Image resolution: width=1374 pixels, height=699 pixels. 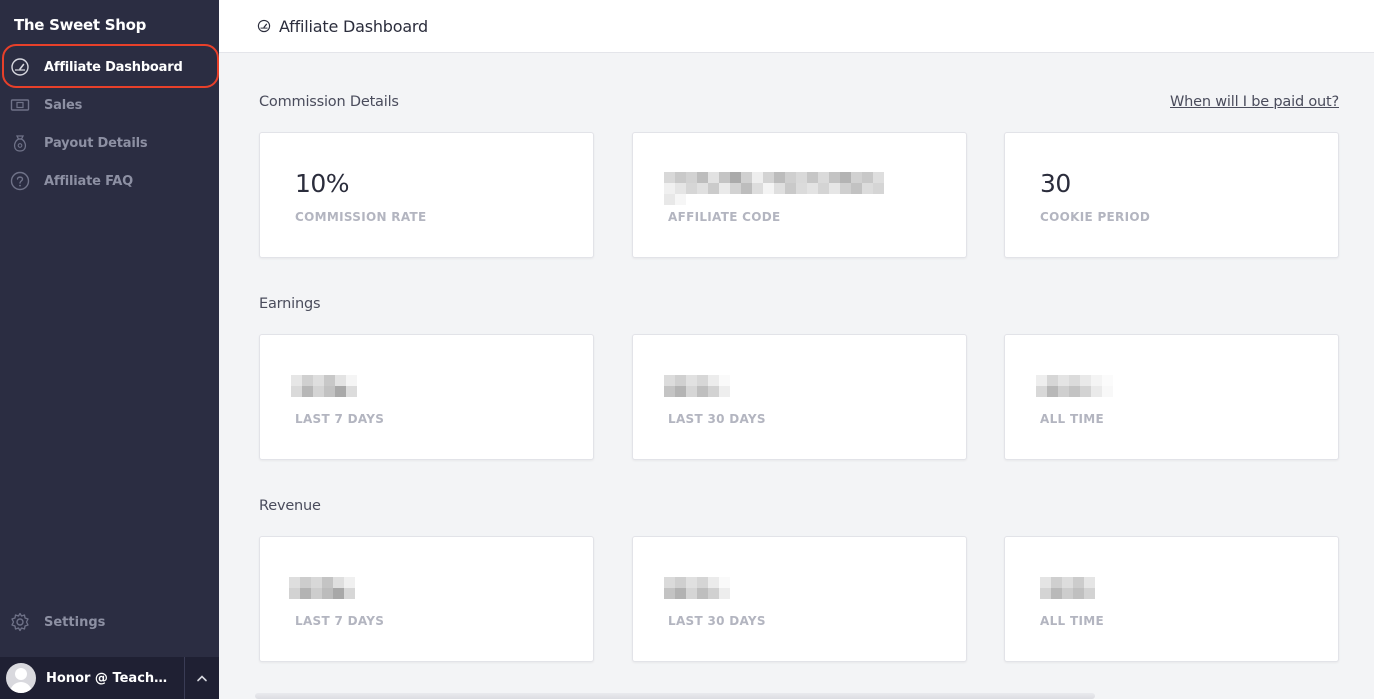 I want to click on affiliate-code-card: AFFILIATE CODE, so click(x=799, y=195).